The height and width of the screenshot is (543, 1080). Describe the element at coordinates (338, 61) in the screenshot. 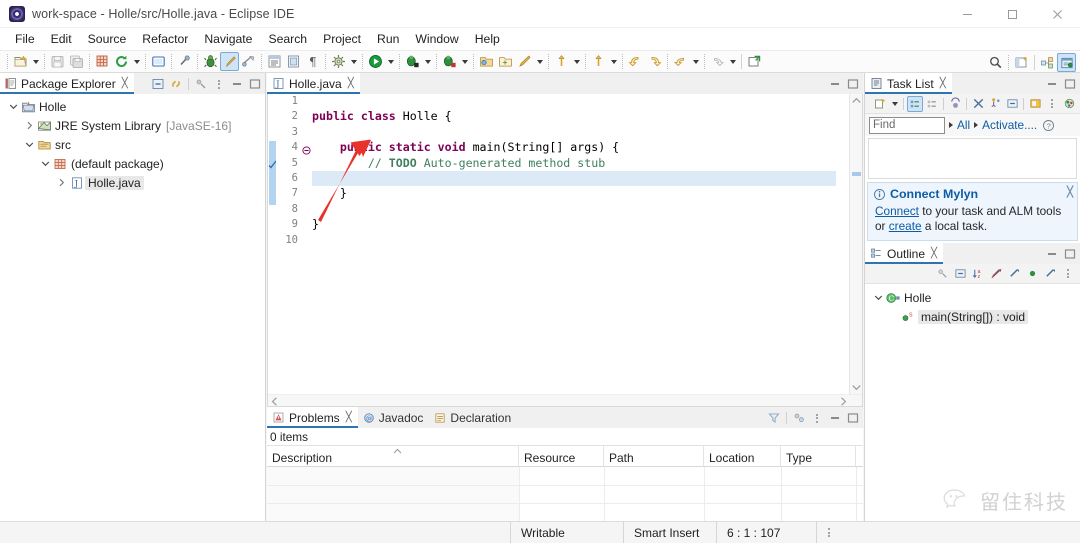

I see `gear-icon` at that location.